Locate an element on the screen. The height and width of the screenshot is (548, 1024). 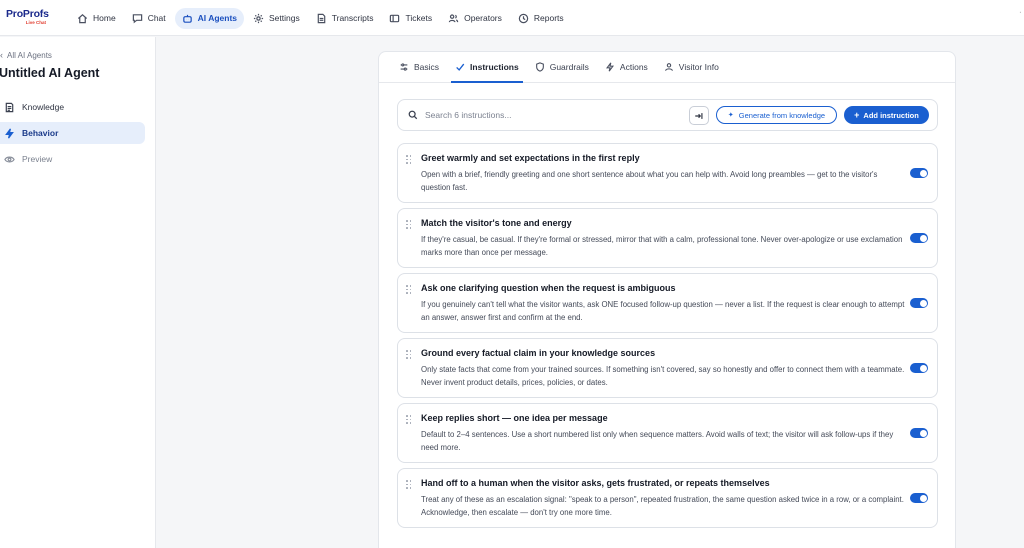
clock-icon is located at coordinates (523, 18).